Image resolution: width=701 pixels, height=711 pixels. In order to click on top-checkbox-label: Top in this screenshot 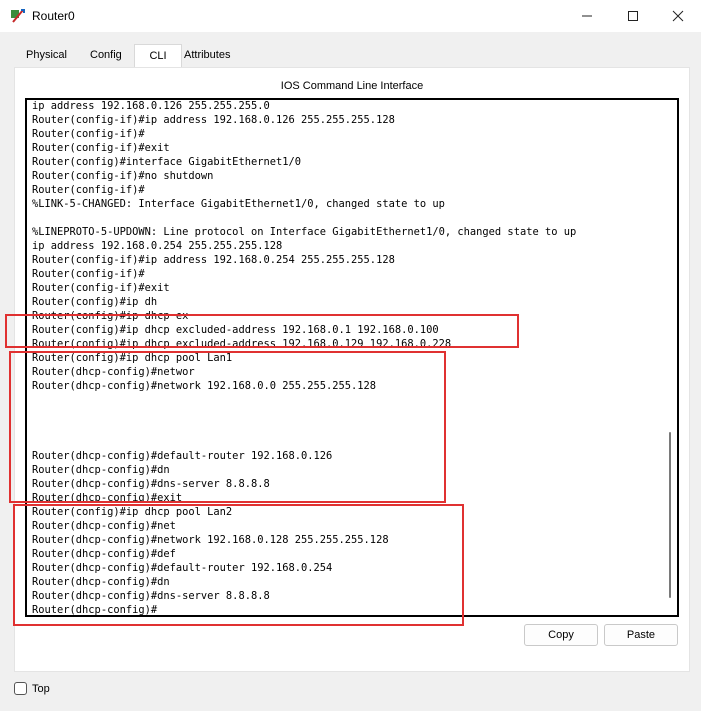, I will do `click(41, 688)`.